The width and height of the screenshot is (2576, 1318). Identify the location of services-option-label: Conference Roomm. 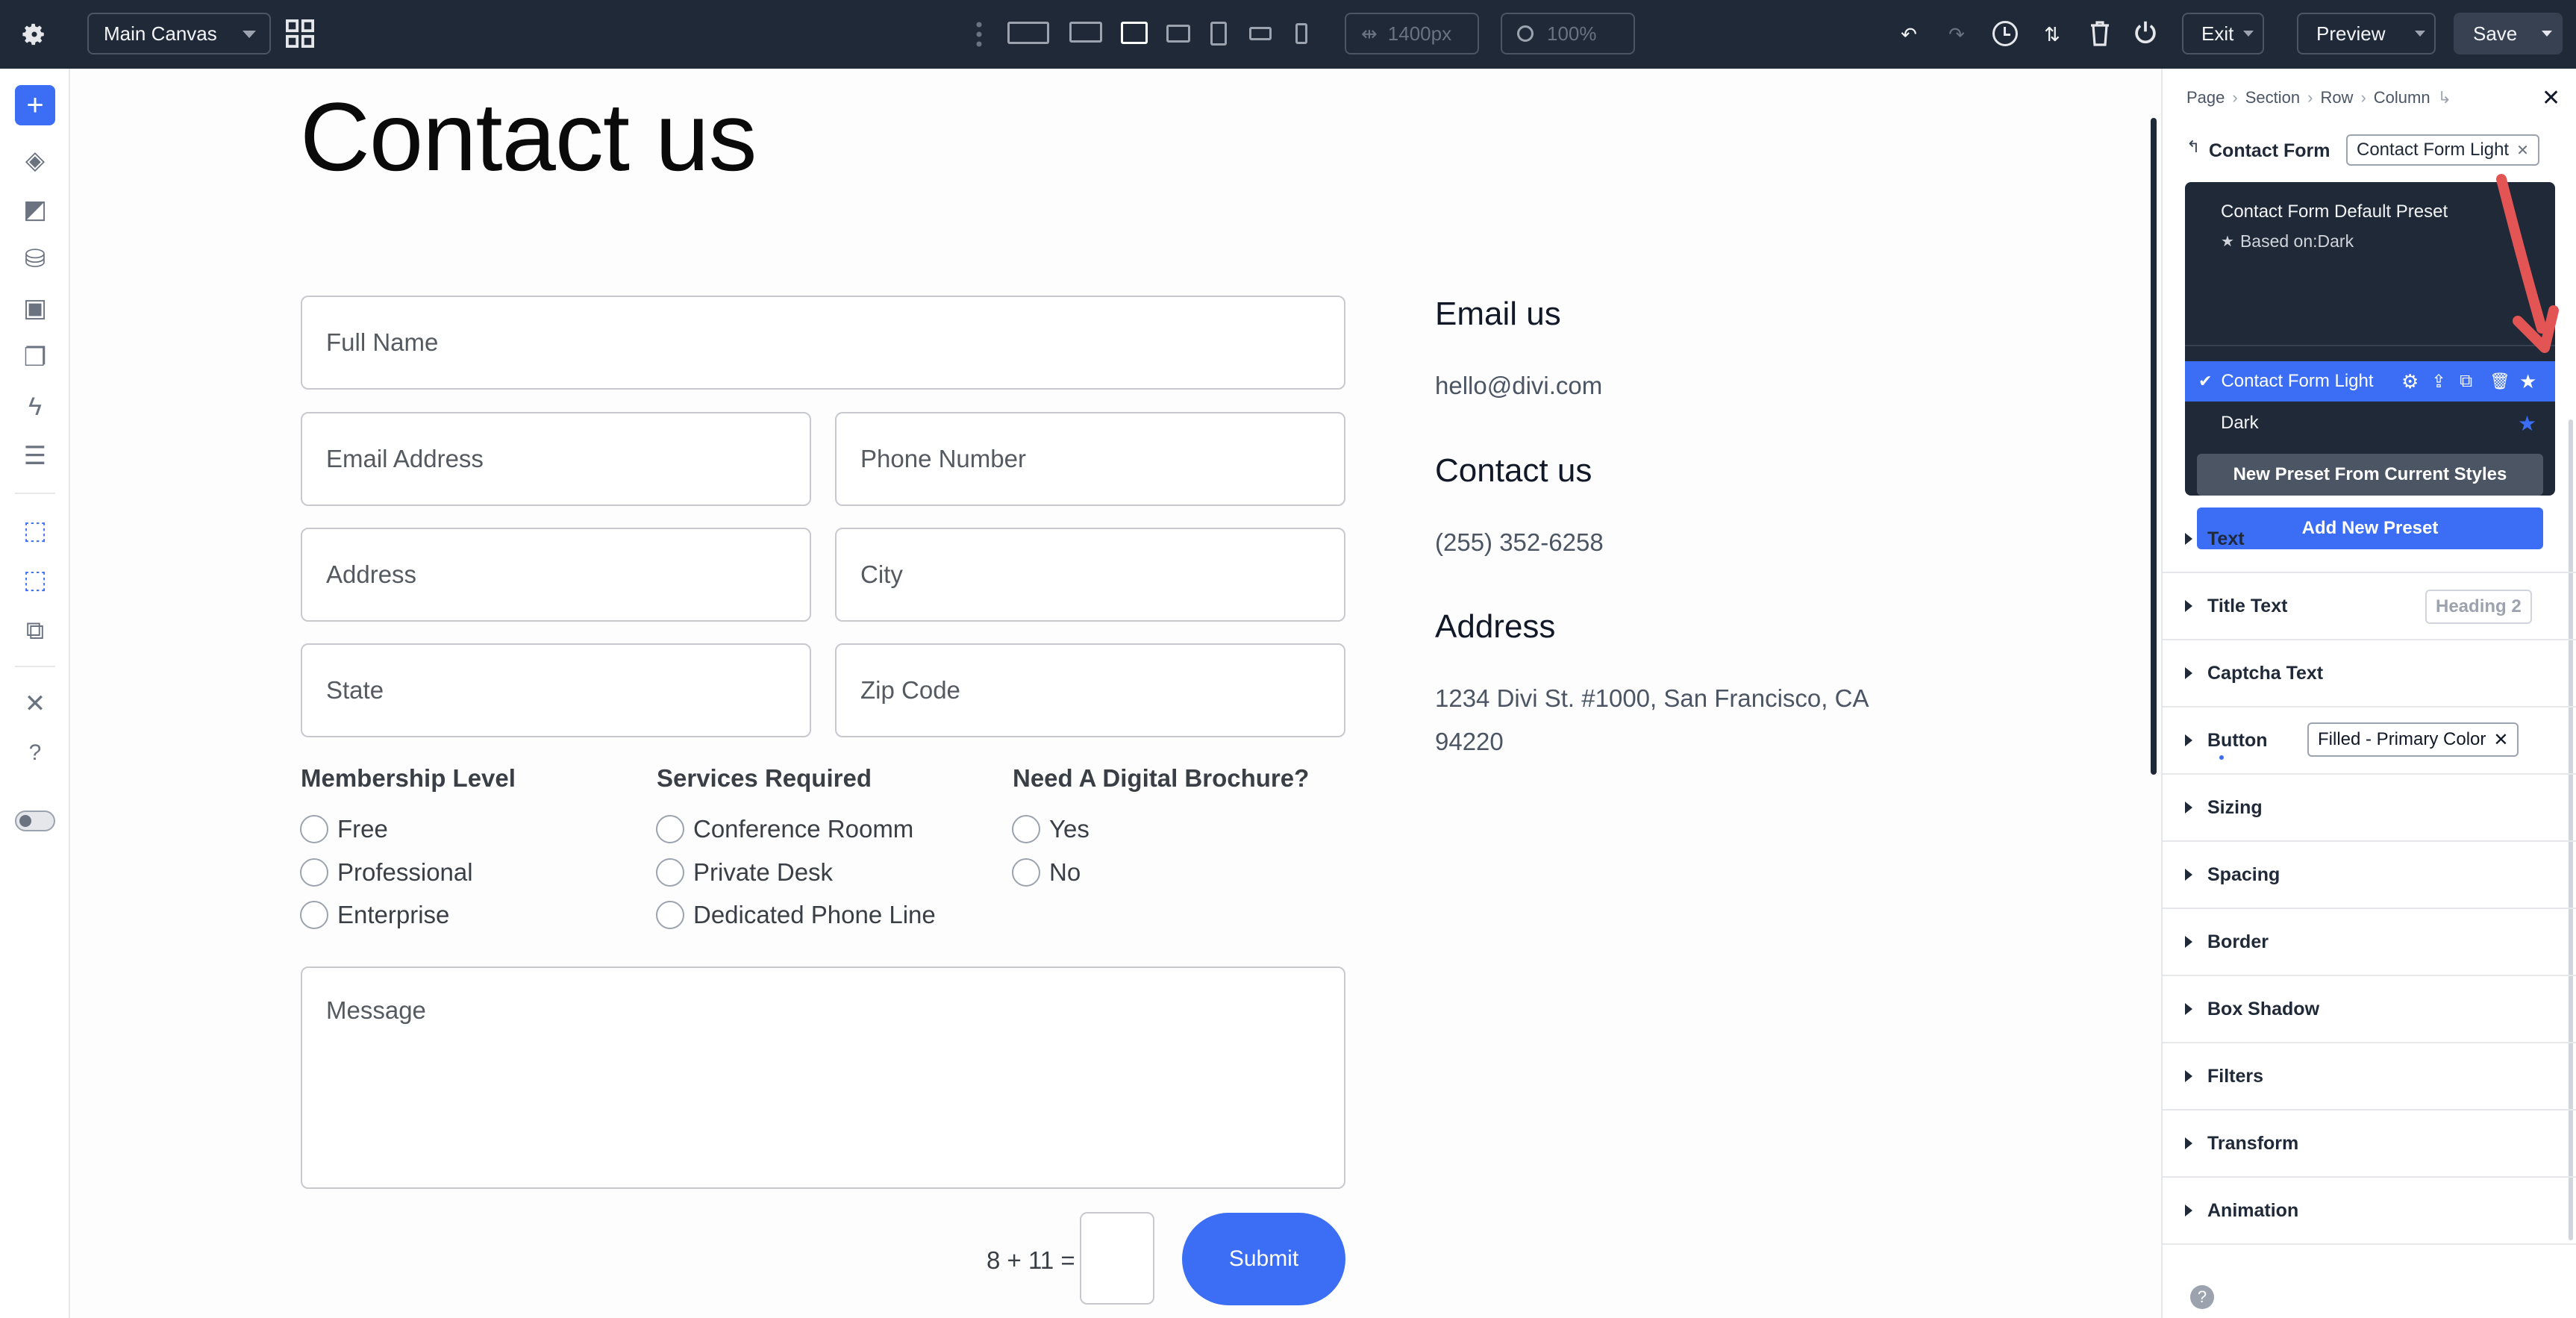
(803, 829).